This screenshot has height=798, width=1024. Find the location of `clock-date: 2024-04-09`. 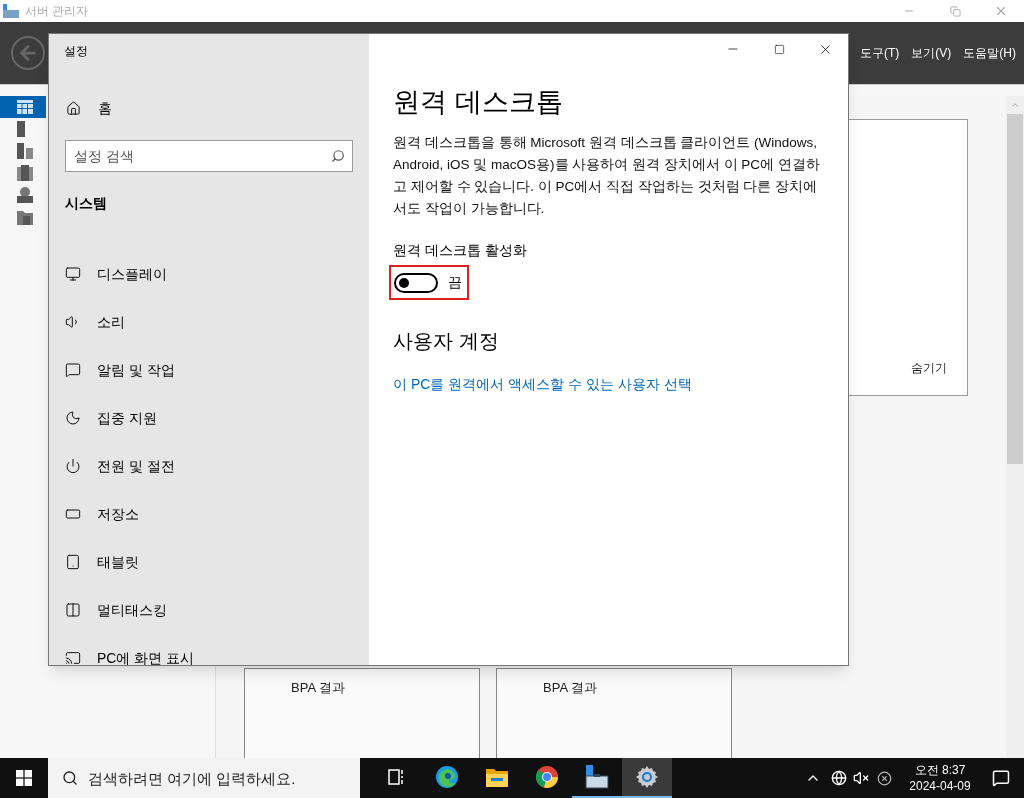

clock-date: 2024-04-09 is located at coordinates (940, 786).